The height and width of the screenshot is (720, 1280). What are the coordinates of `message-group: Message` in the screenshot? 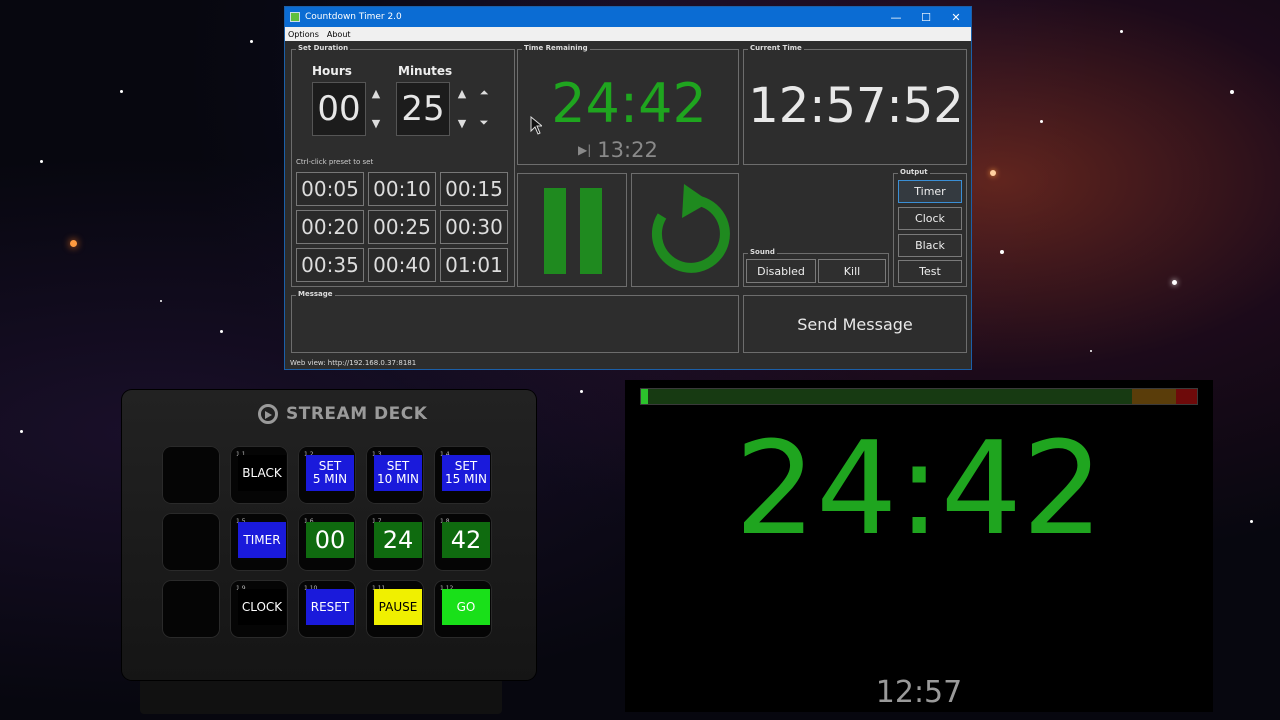 It's located at (515, 321).